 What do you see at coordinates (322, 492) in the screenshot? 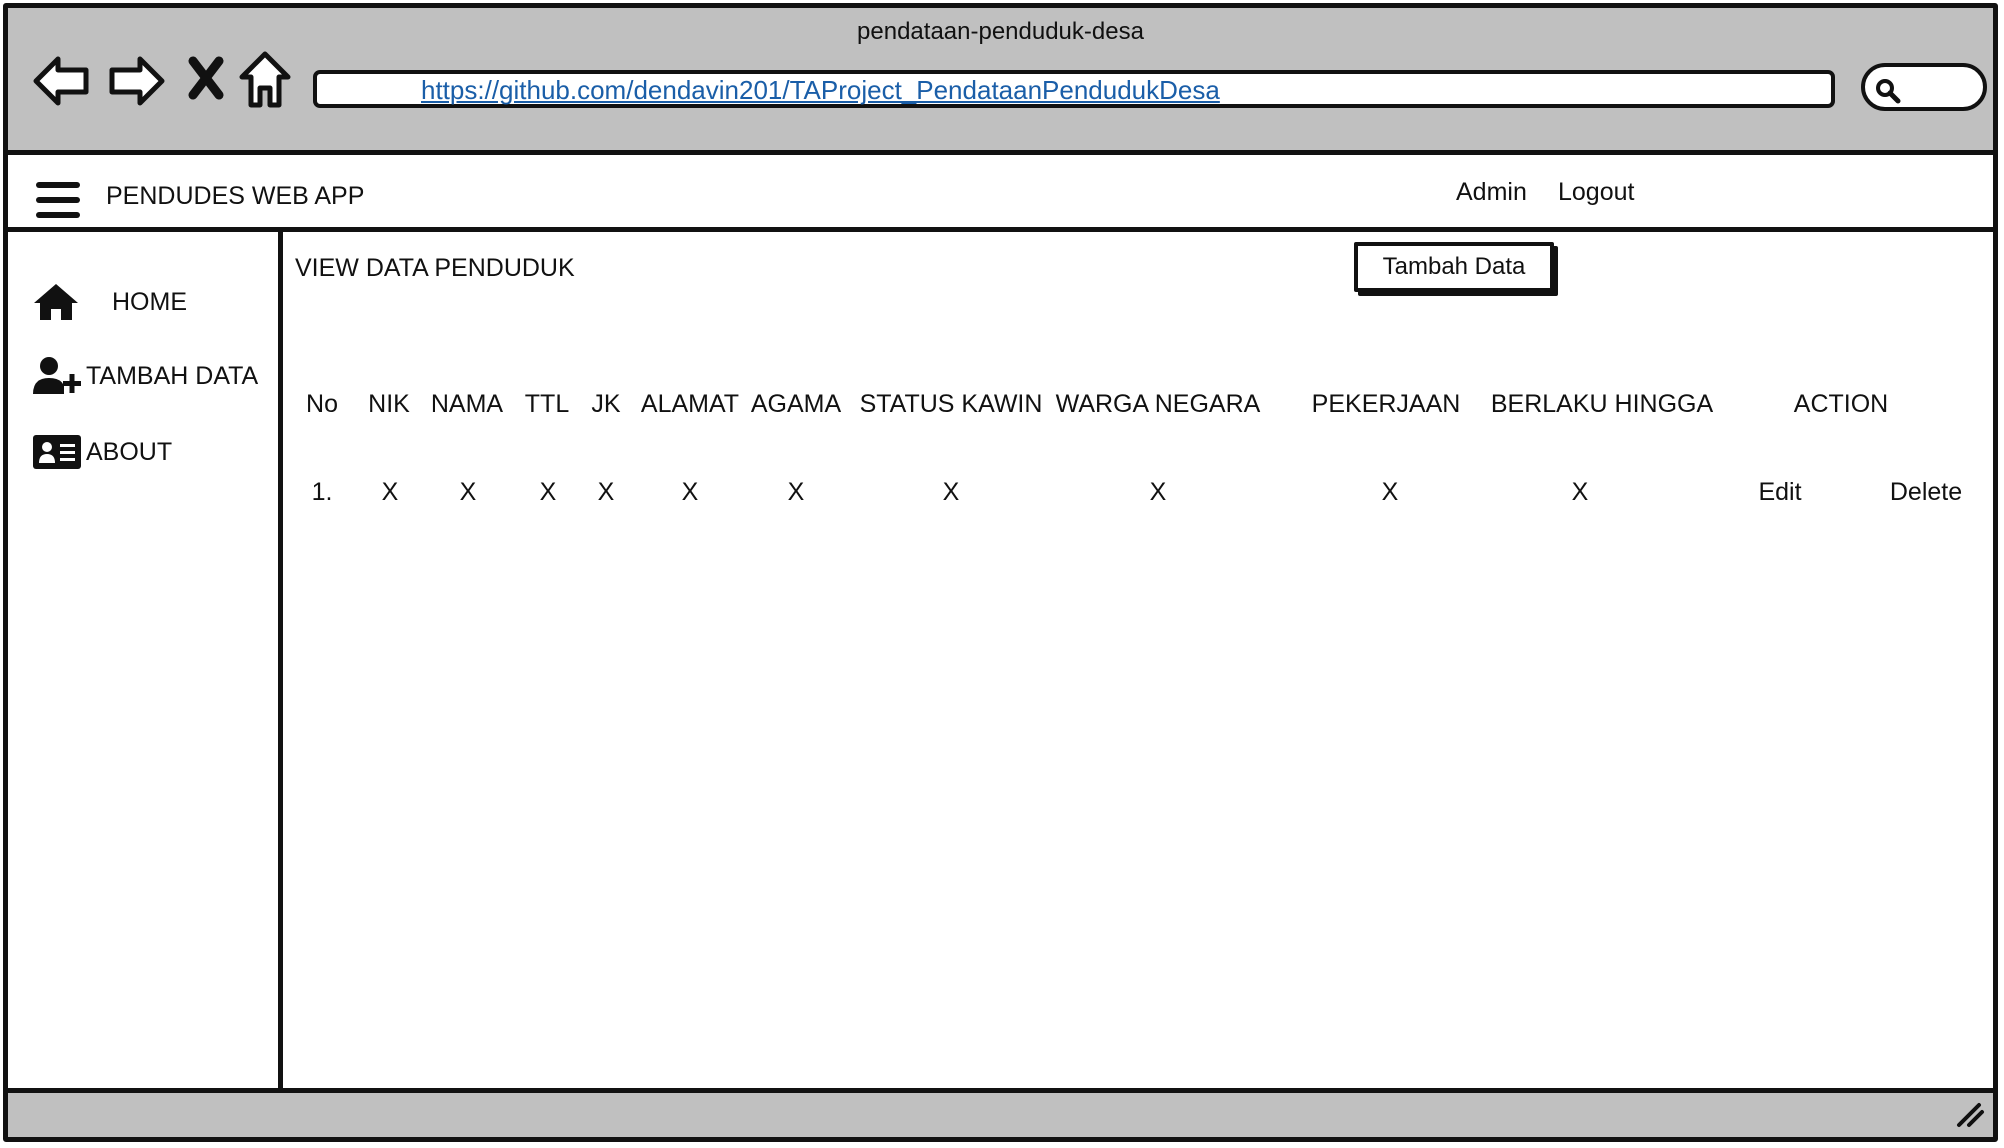
I see `cell-no: 1.` at bounding box center [322, 492].